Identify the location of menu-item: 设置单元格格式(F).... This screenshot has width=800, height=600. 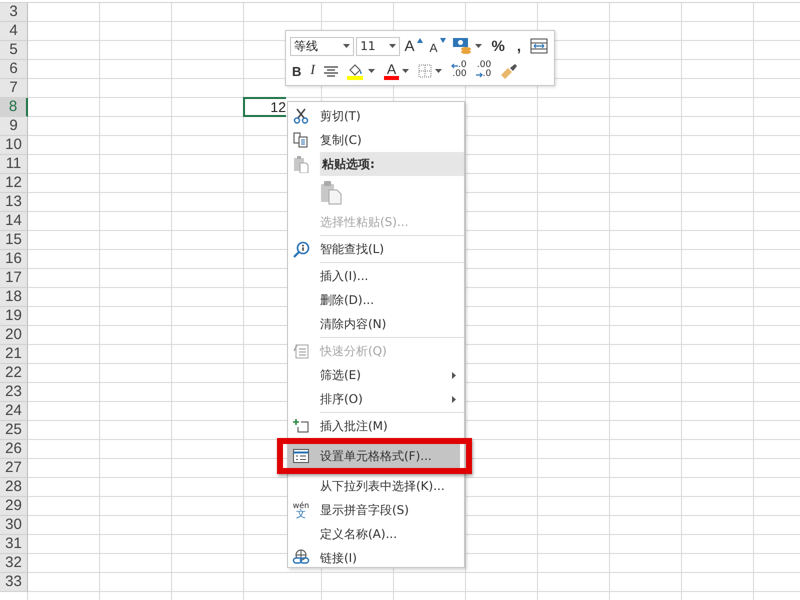
(374, 456).